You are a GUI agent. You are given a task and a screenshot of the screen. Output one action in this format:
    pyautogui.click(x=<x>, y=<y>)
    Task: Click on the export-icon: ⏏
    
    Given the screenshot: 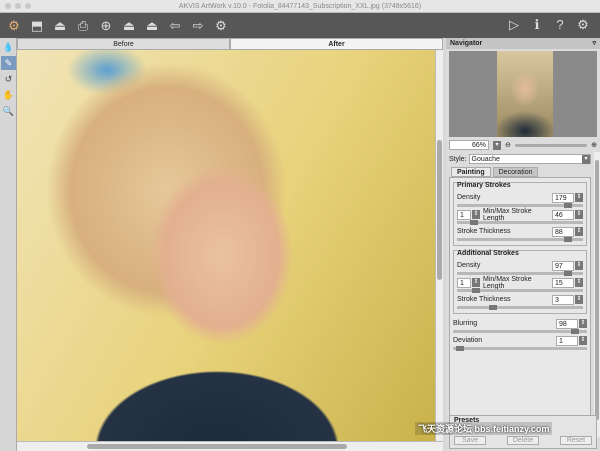 What is the action you would take?
    pyautogui.click(x=129, y=26)
    